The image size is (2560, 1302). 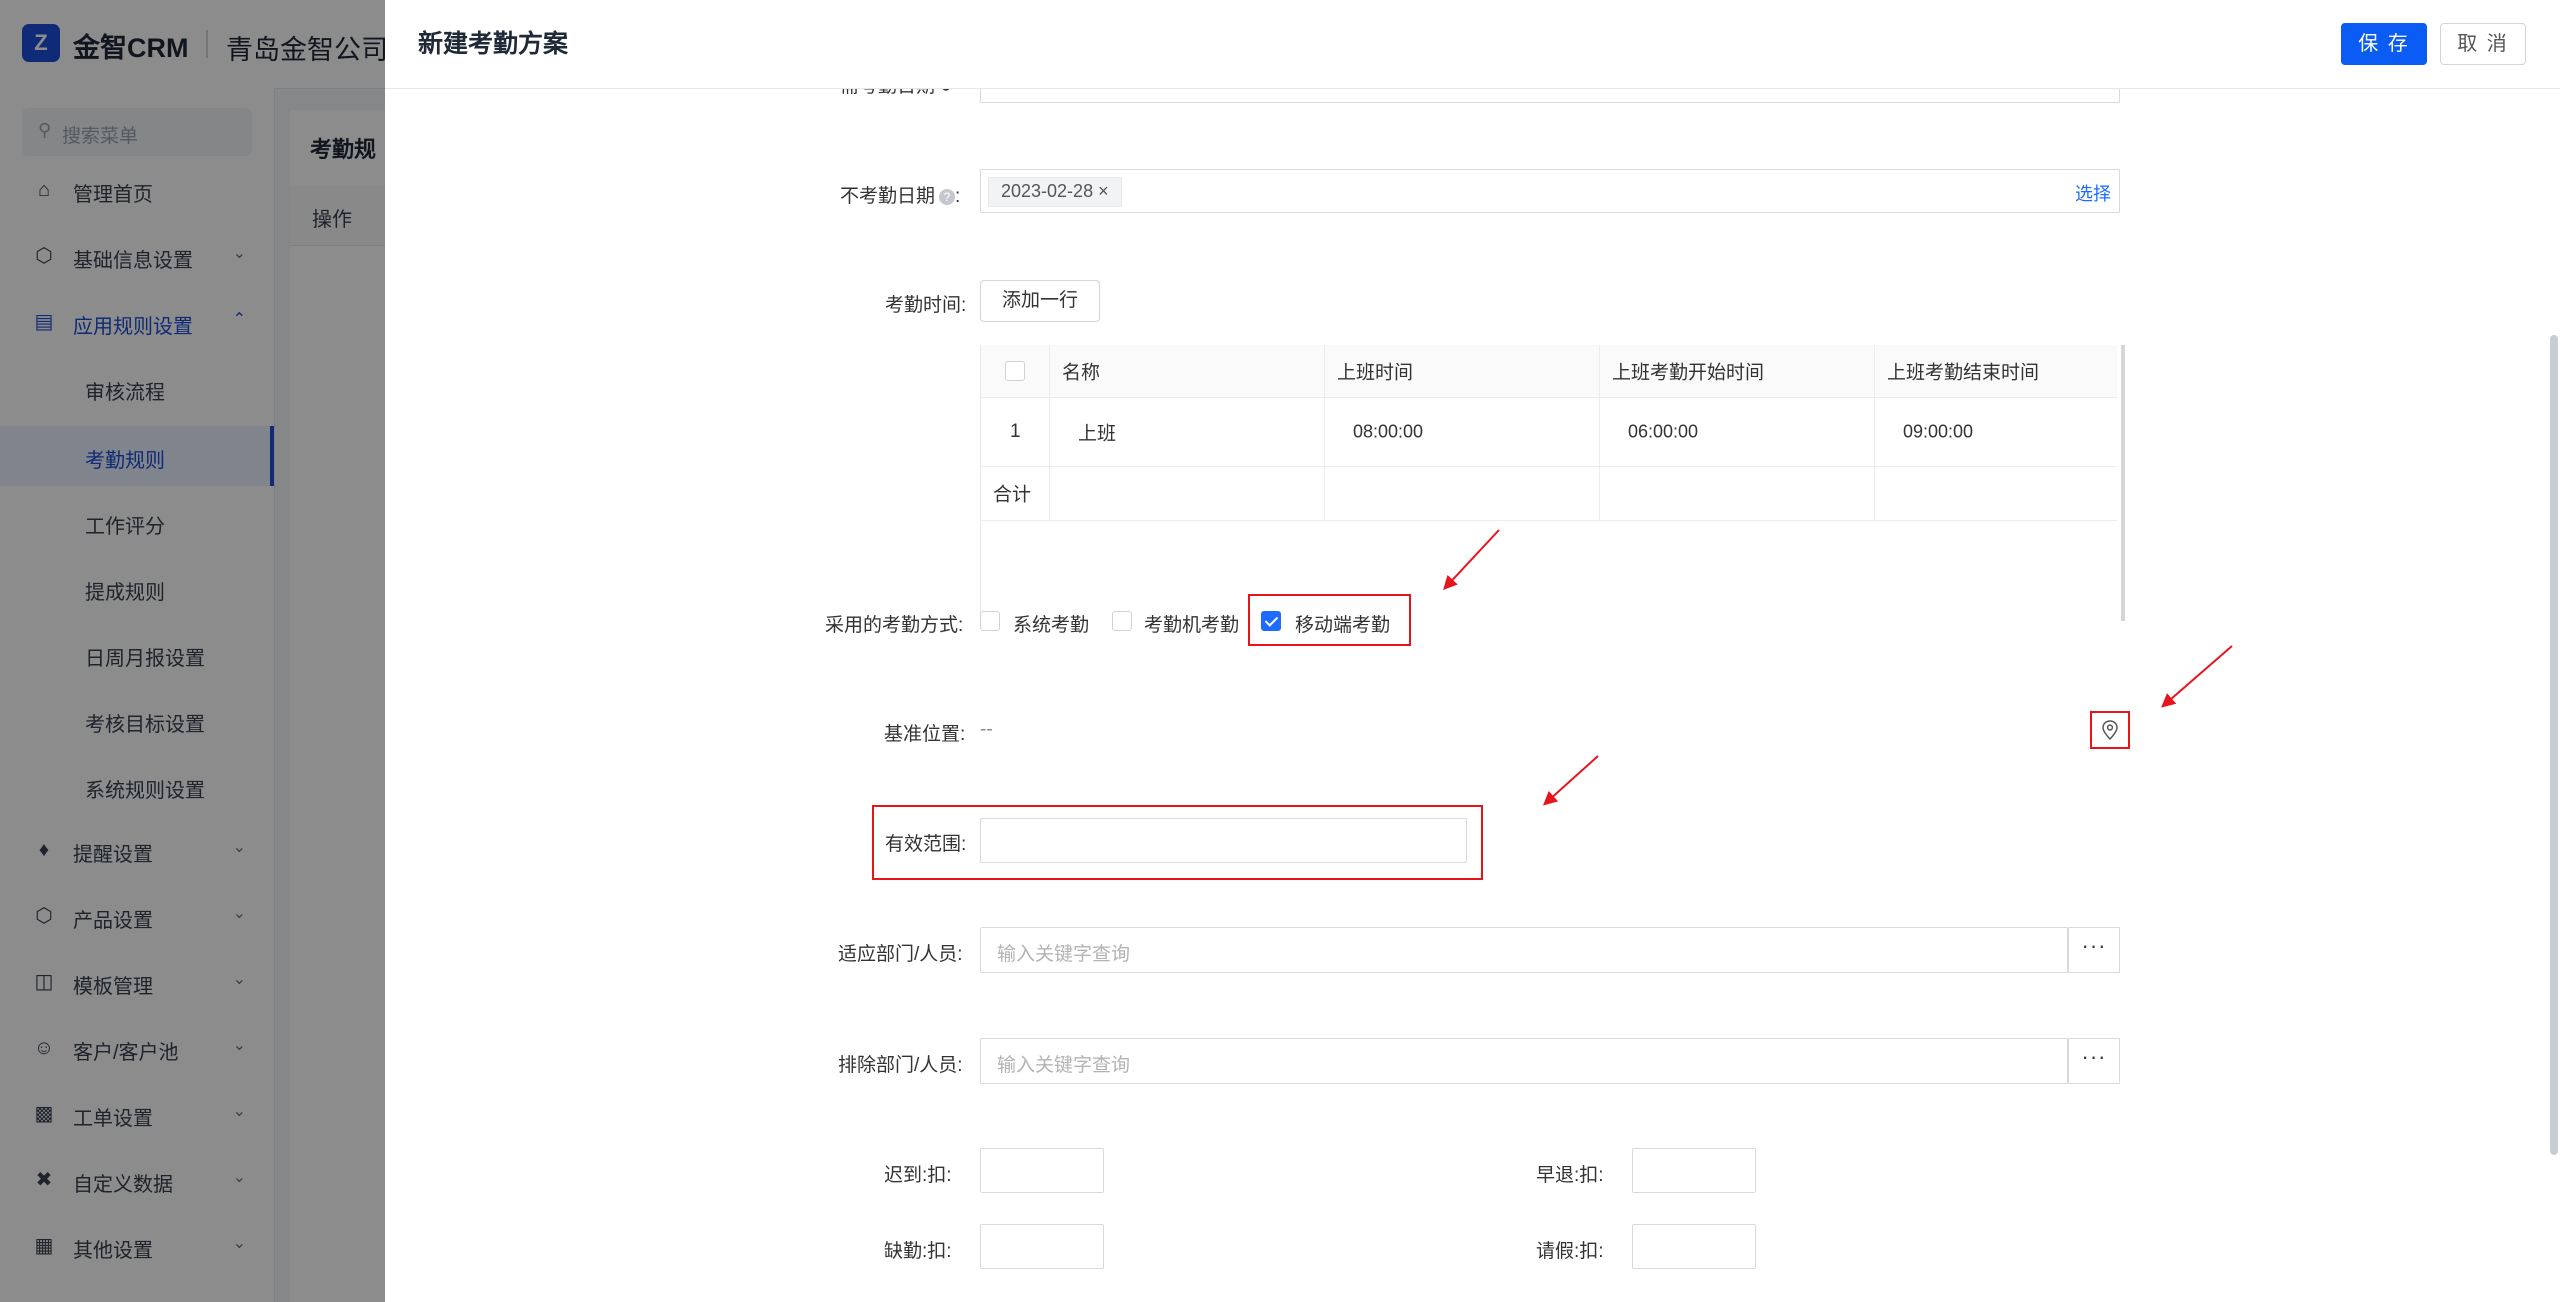 I want to click on table-header-row: 名称 上班时间 上班考勤开始时间 上班考勤结束时间, so click(x=1549, y=371).